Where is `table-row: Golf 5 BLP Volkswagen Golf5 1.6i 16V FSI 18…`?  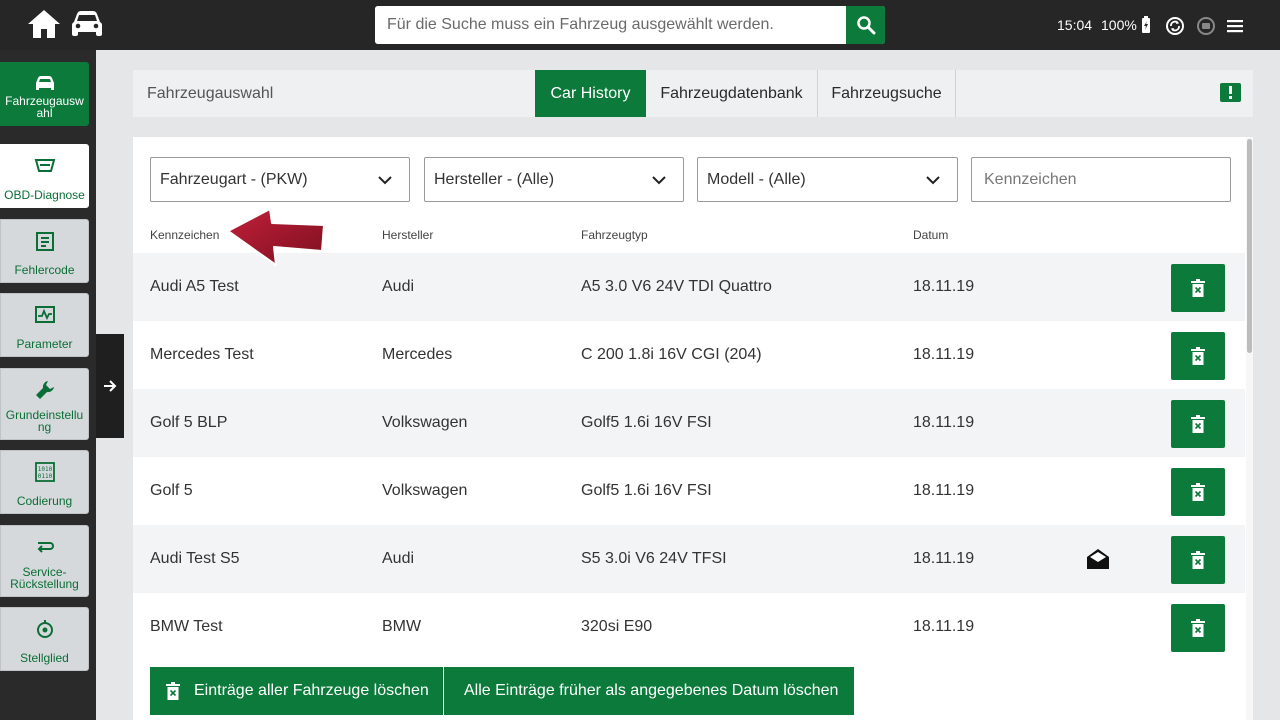
table-row: Golf 5 BLP Volkswagen Golf5 1.6i 16V FSI 18… is located at coordinates (689, 423).